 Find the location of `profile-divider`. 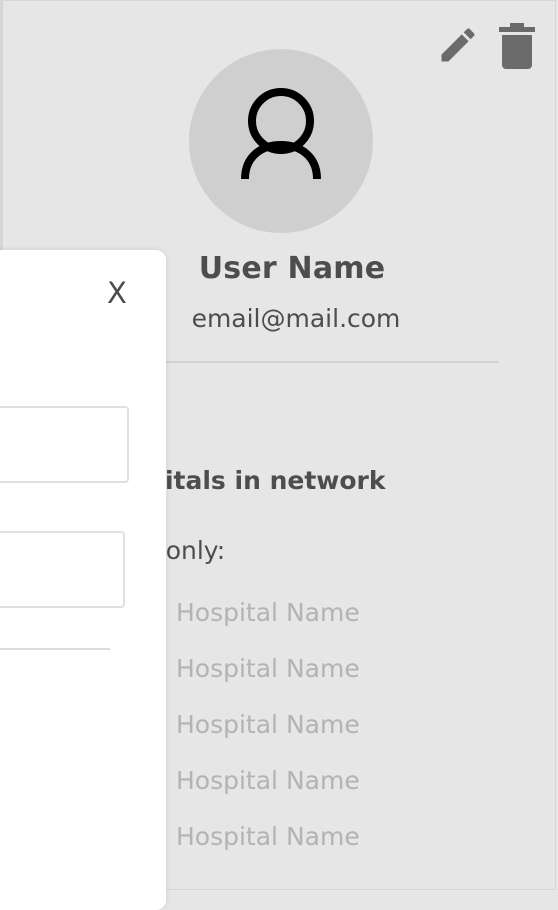

profile-divider is located at coordinates (311, 362).